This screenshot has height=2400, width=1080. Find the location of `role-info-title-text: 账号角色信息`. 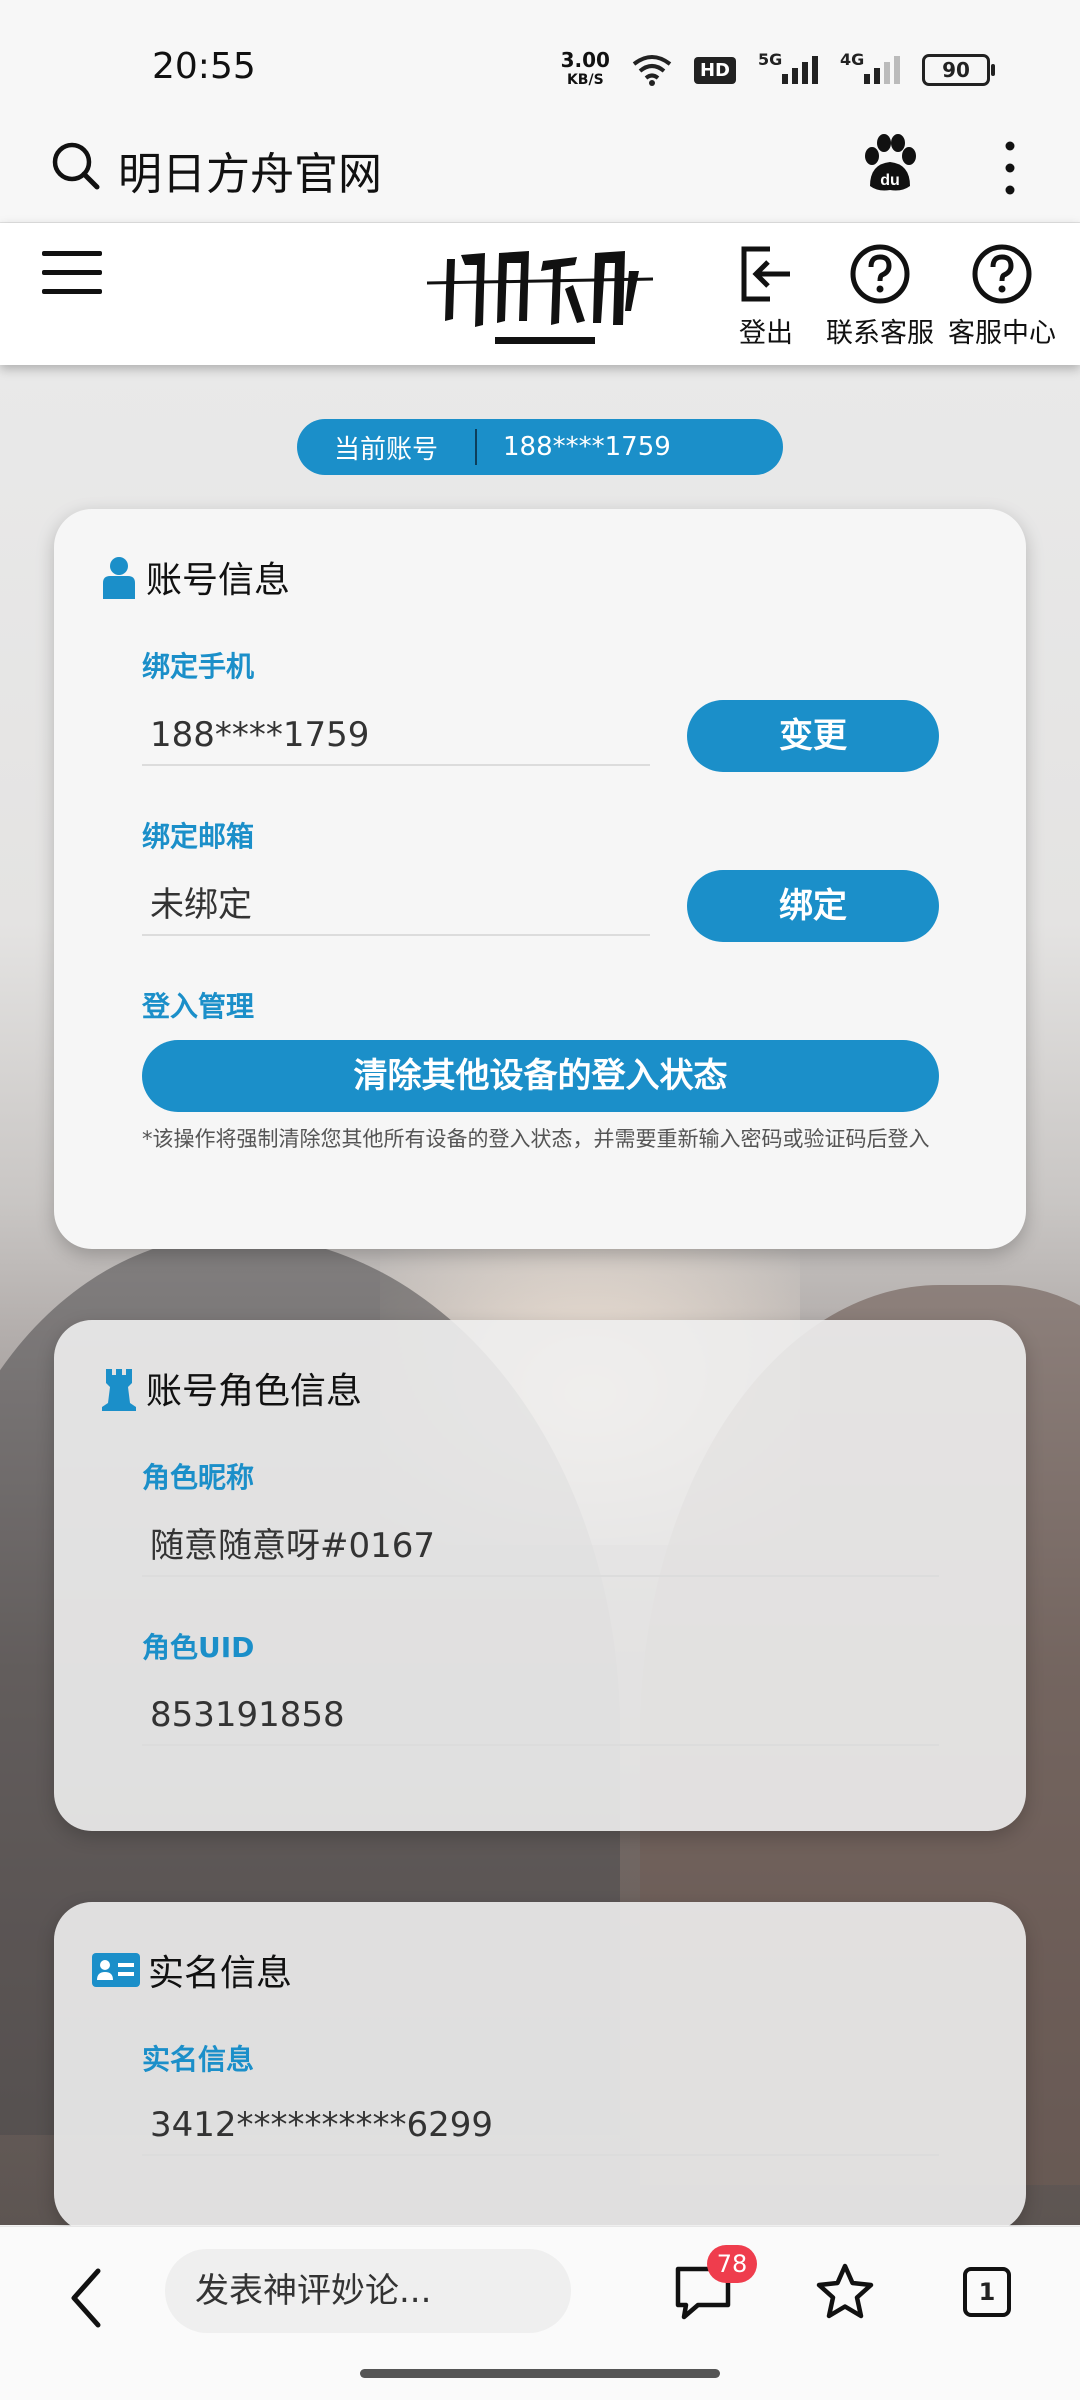

role-info-title-text: 账号角色信息 is located at coordinates (254, 1391).